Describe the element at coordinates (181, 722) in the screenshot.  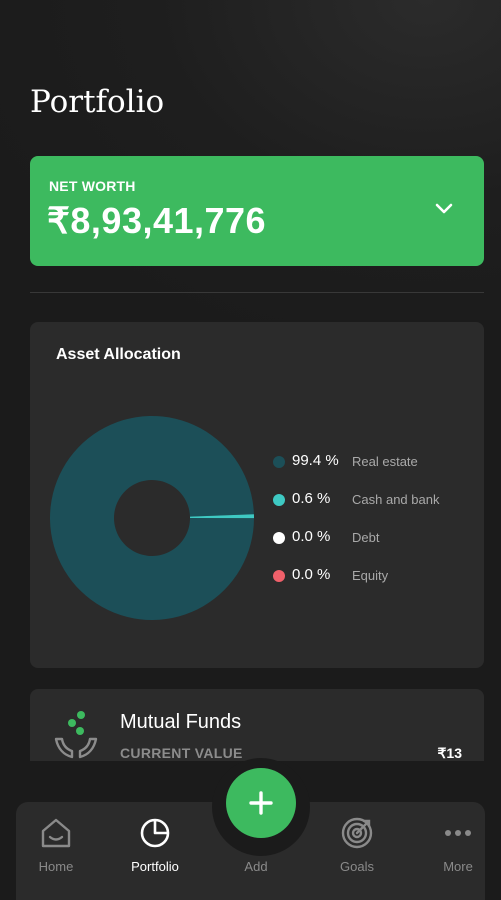
I see `mutual-funds-title: Mutual Funds` at that location.